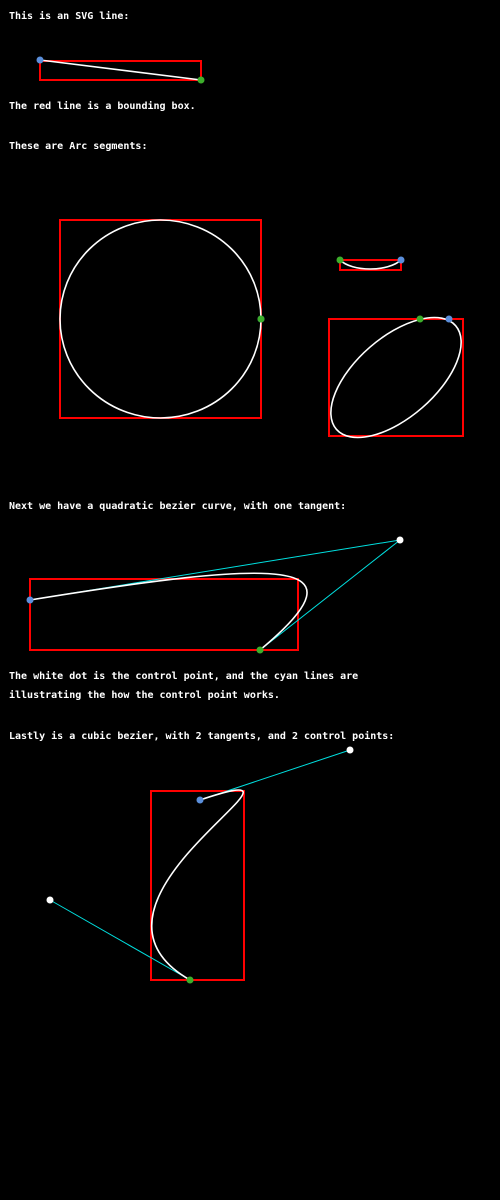 The height and width of the screenshot is (1200, 500). I want to click on cubic-curve, so click(197, 885).